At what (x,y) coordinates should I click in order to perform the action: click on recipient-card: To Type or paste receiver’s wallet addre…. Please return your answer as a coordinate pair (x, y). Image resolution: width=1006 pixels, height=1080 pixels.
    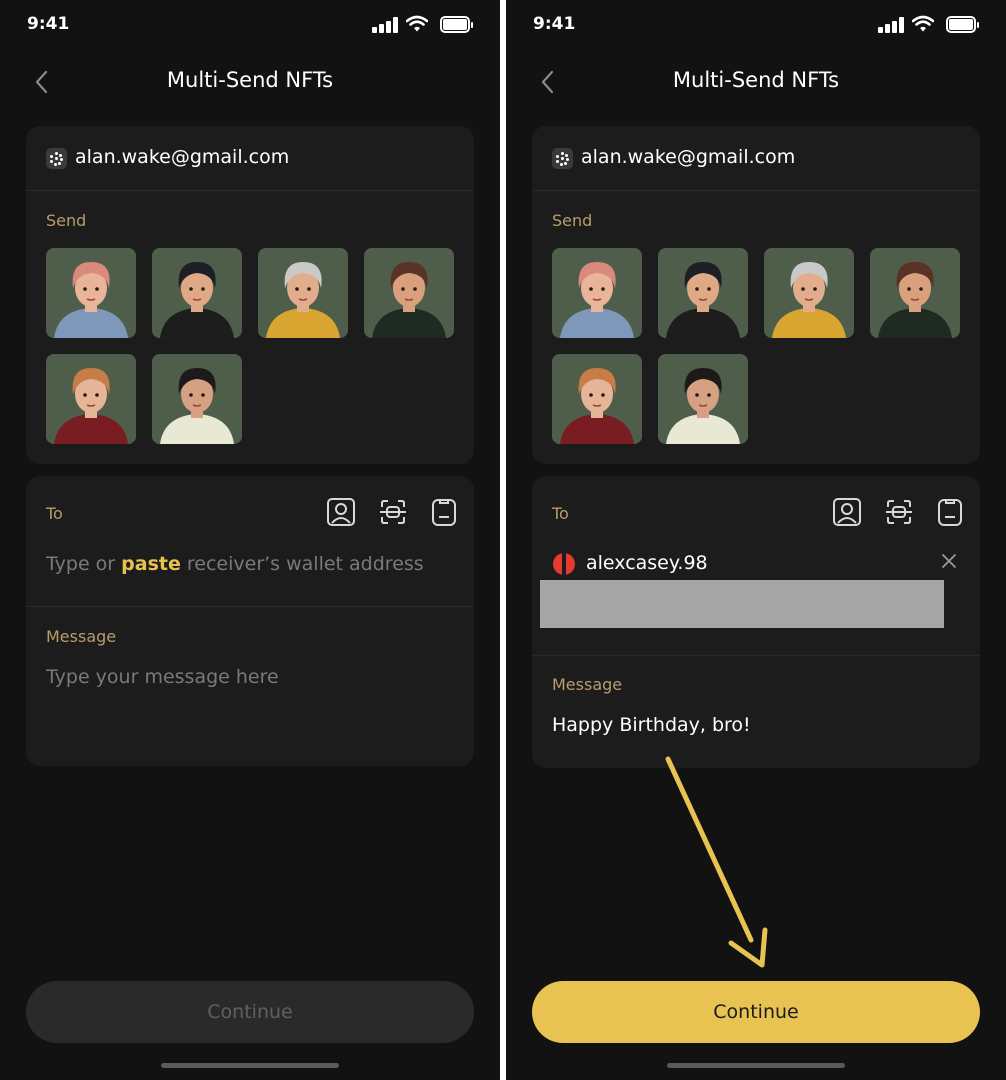
    Looking at the image, I should click on (250, 621).